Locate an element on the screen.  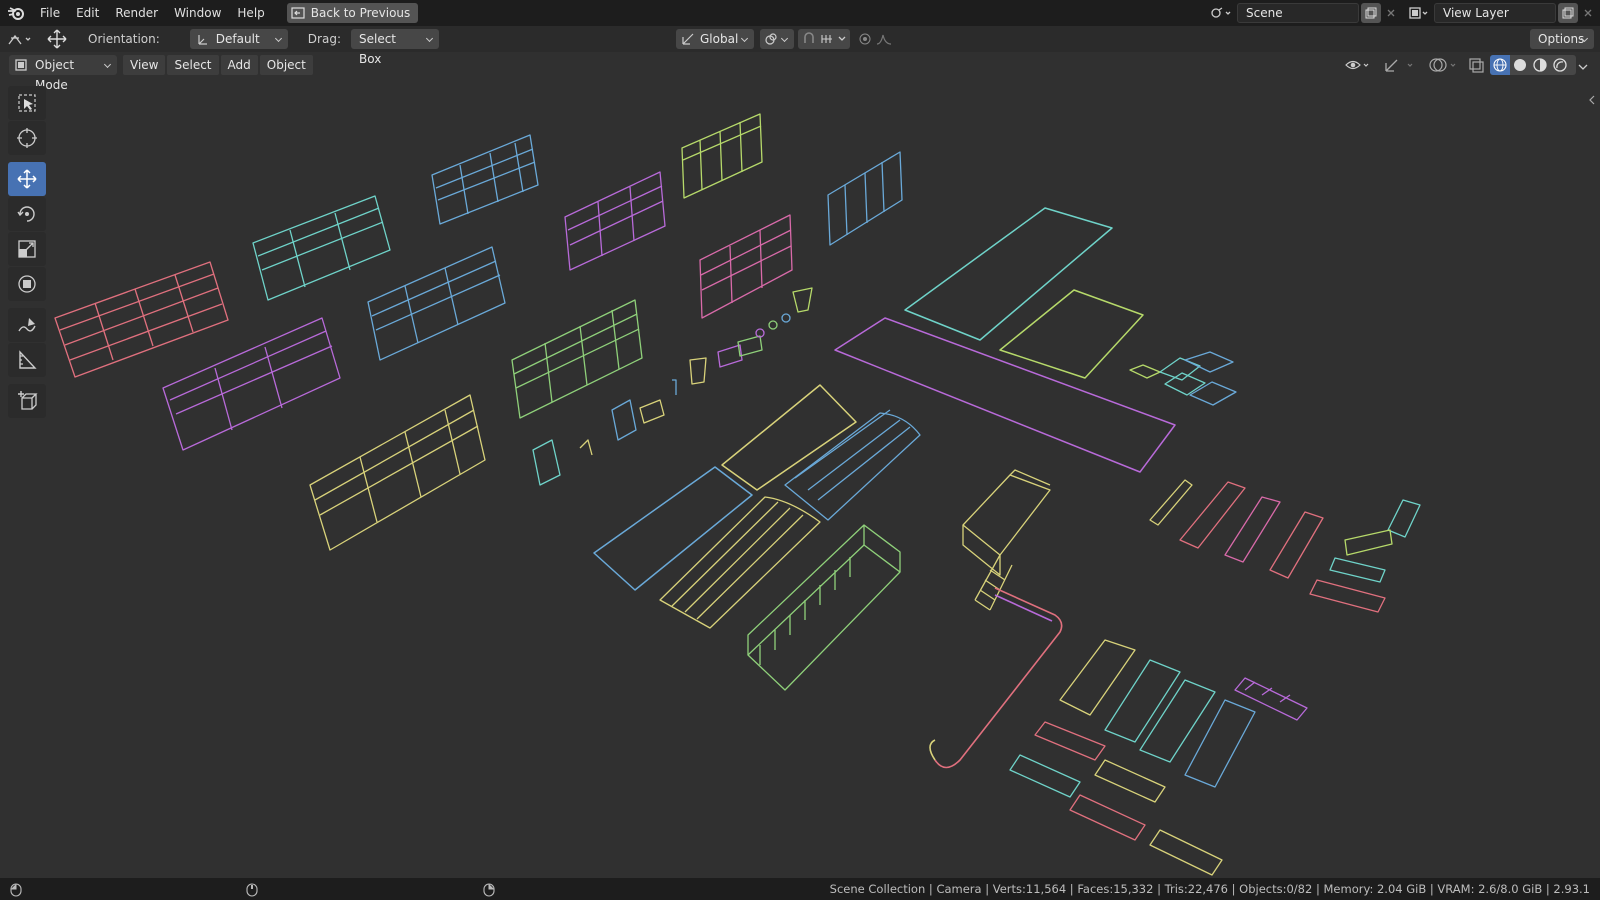
viewport-header: Object Mode View Select Add Object is located at coordinates (800, 72).